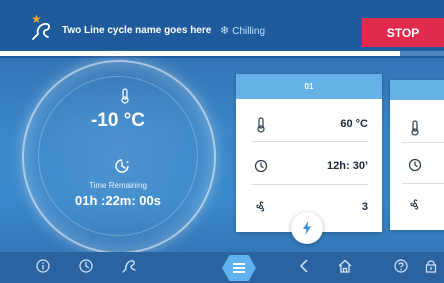 This screenshot has height=283, width=444. I want to click on snowflake-icon: ❄, so click(225, 31).